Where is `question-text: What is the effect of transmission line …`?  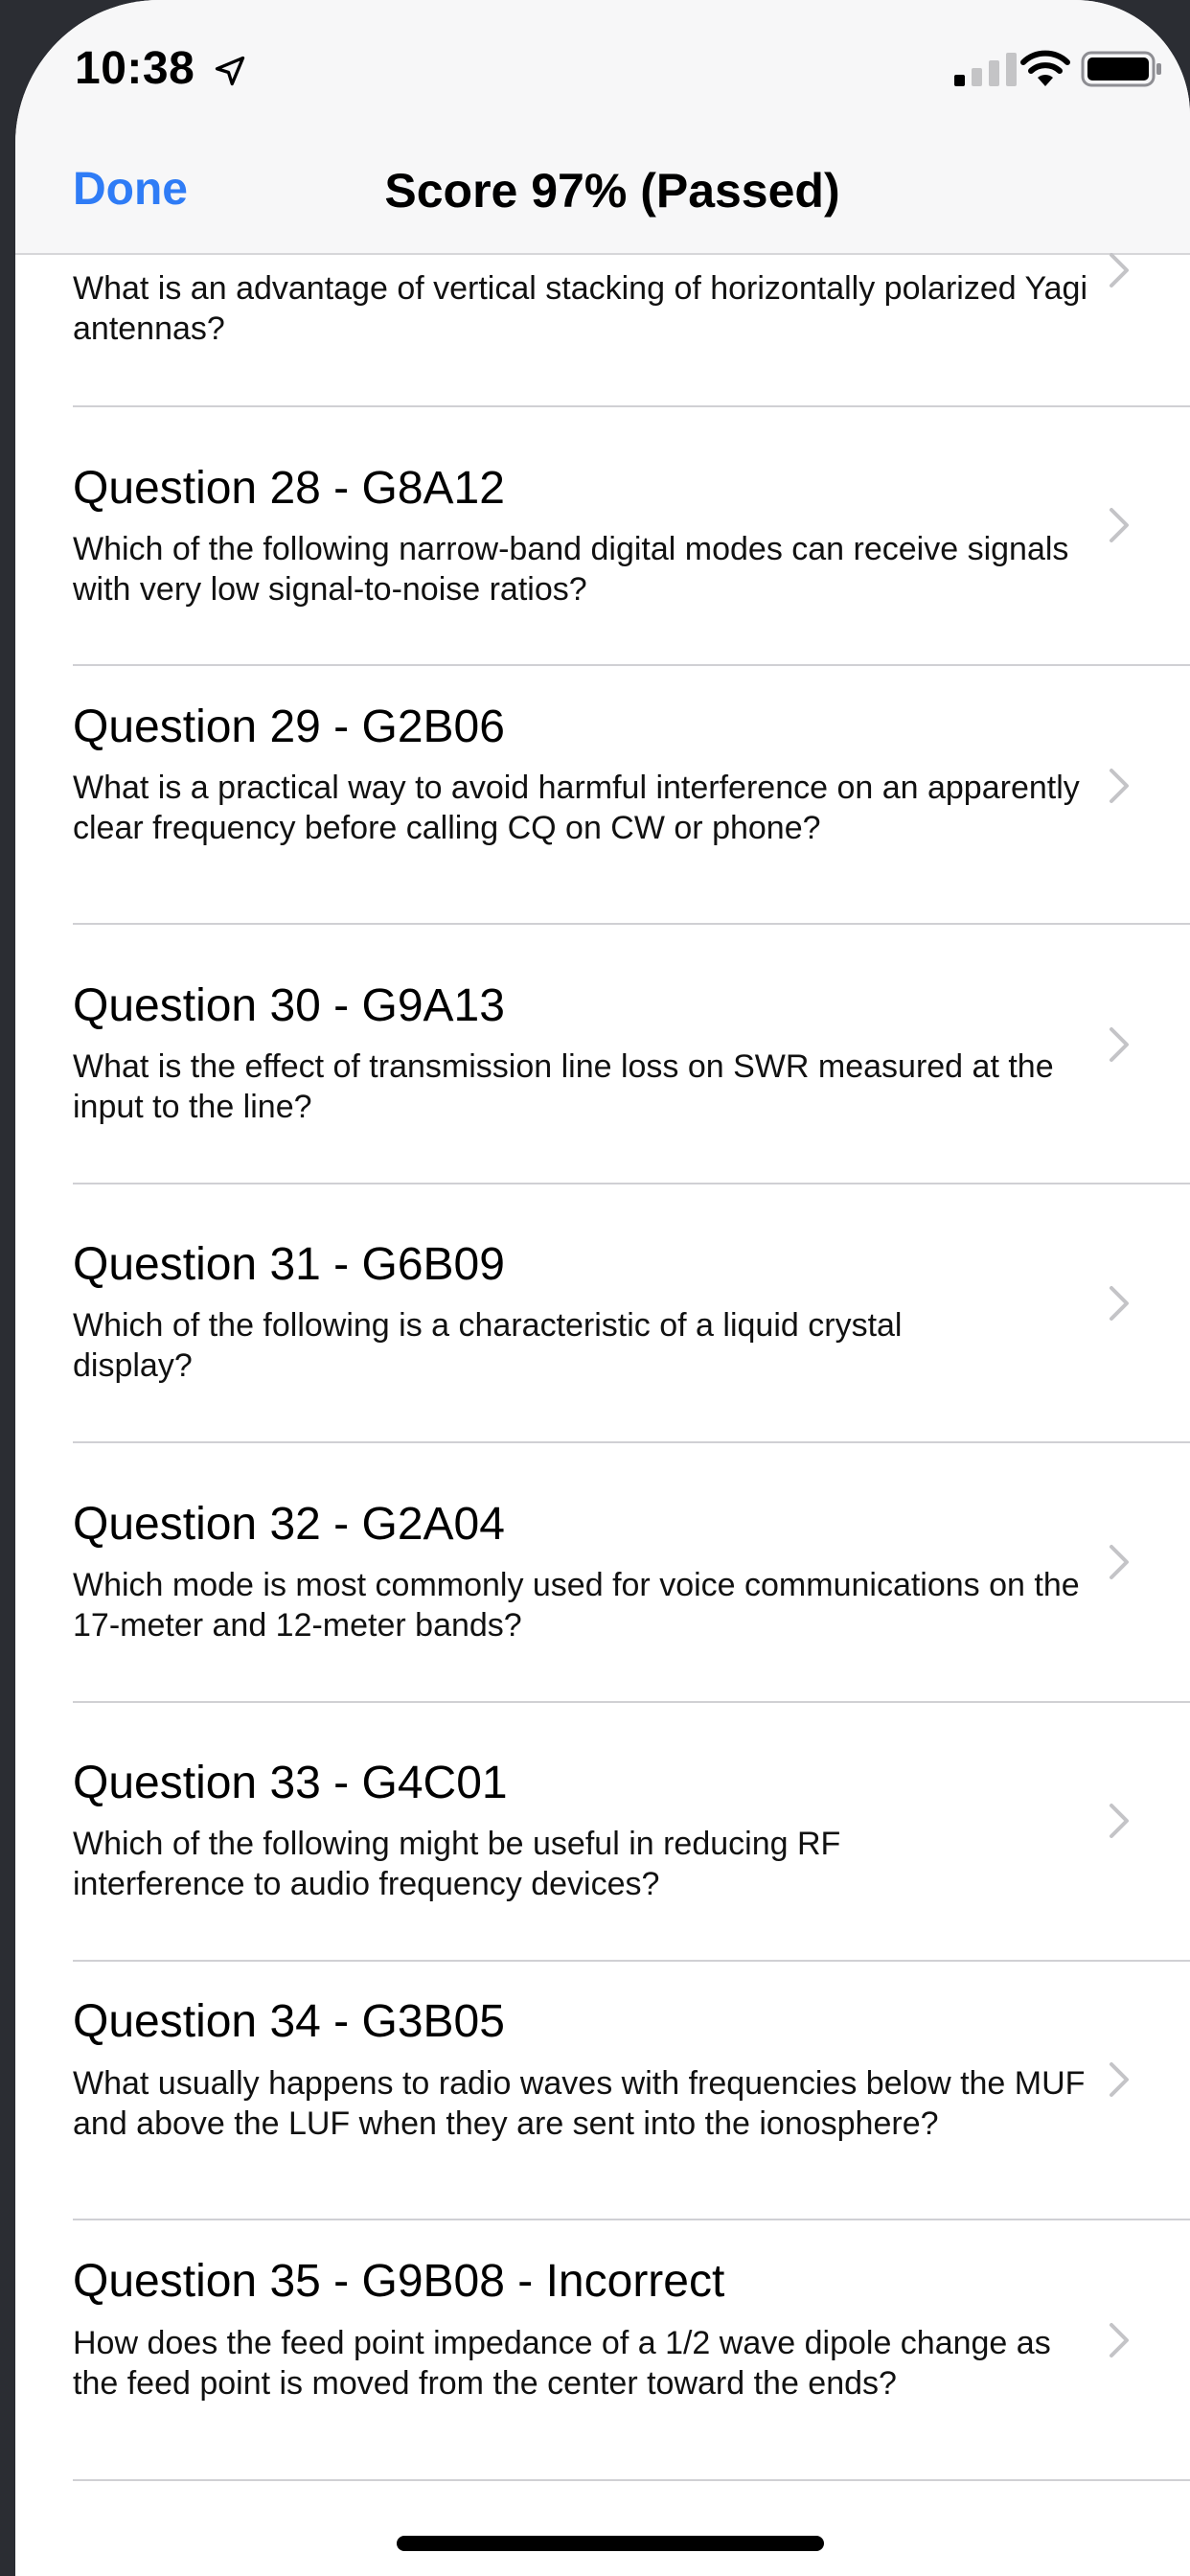
question-text: What is the effect of transmission line … is located at coordinates (586, 1086).